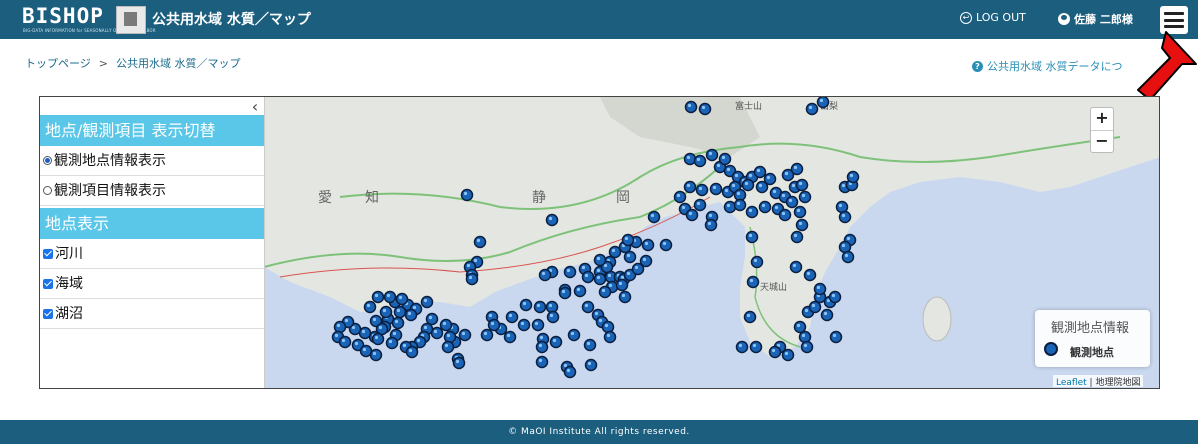 The image size is (1198, 444). Describe the element at coordinates (1102, 142) in the screenshot. I see `zoom-out-button: −` at that location.